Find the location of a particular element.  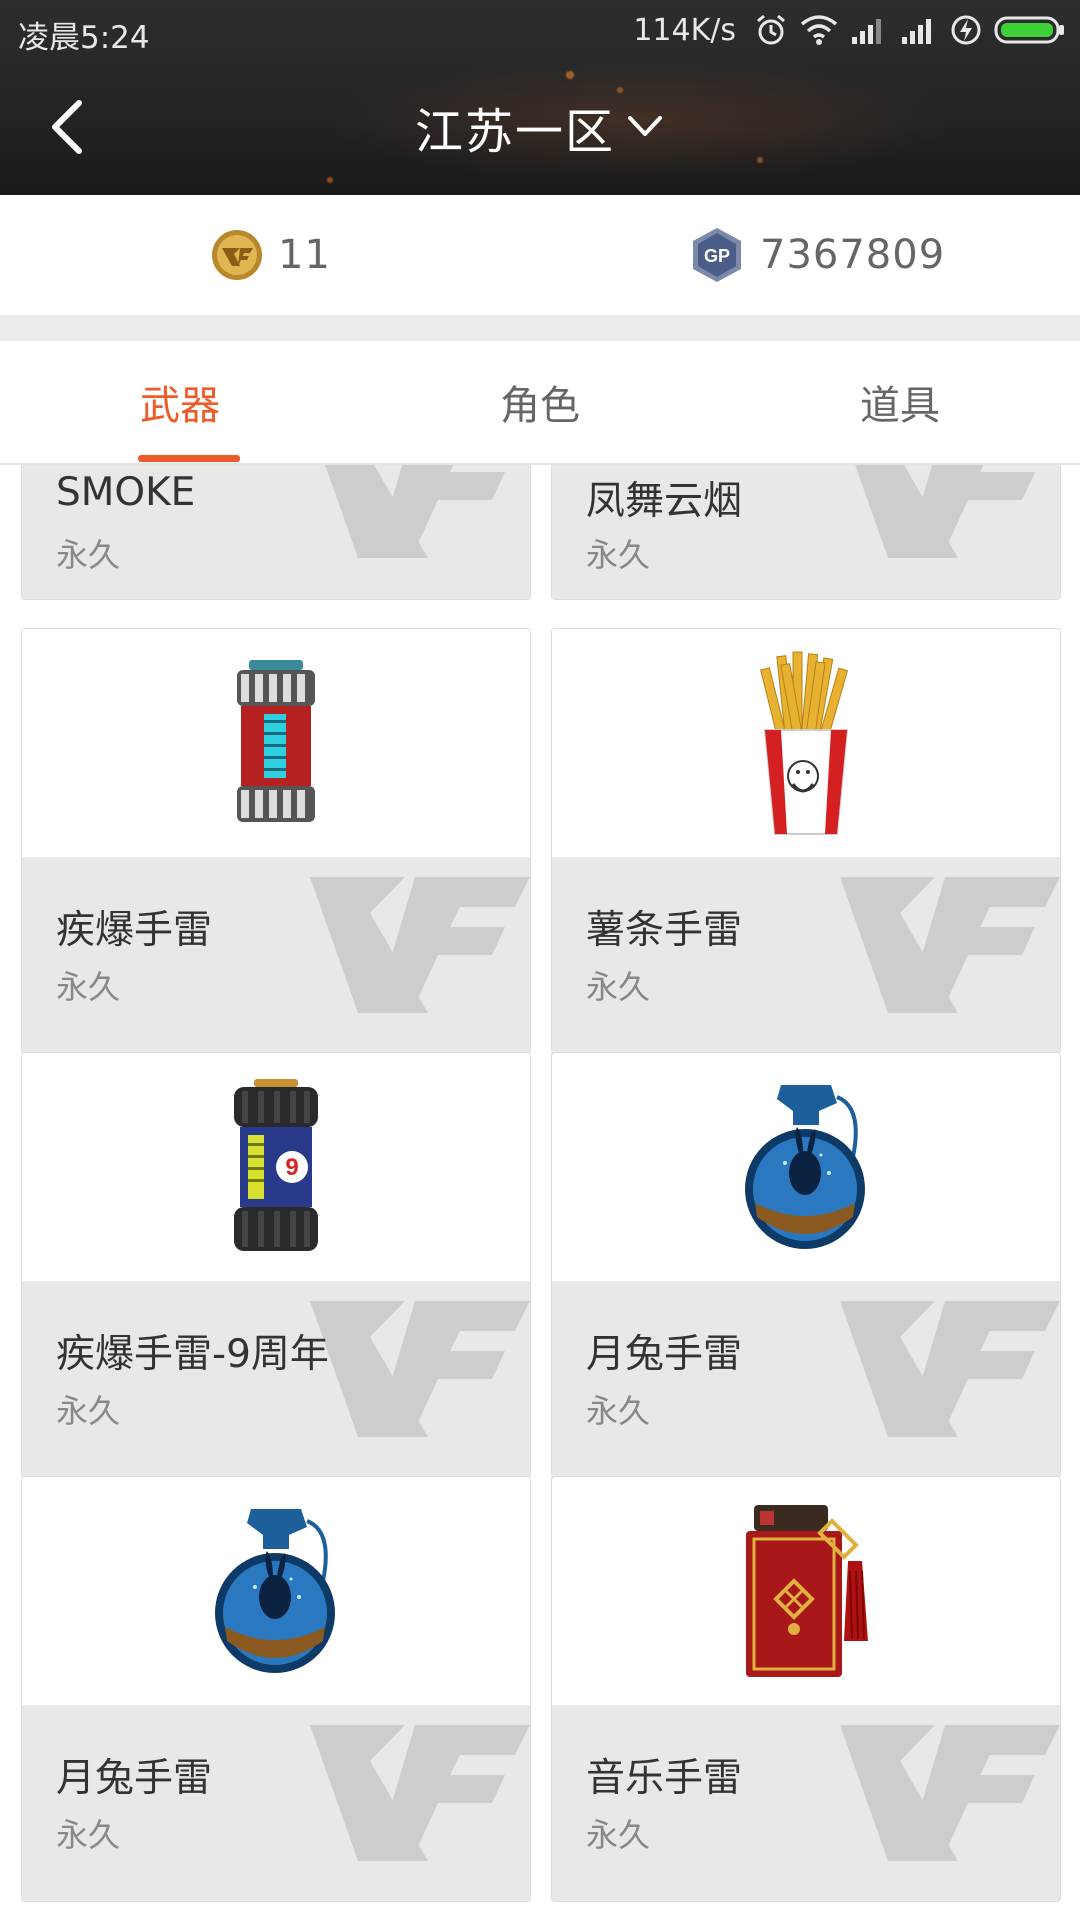

server-selector: 江苏一区 is located at coordinates (540, 127).